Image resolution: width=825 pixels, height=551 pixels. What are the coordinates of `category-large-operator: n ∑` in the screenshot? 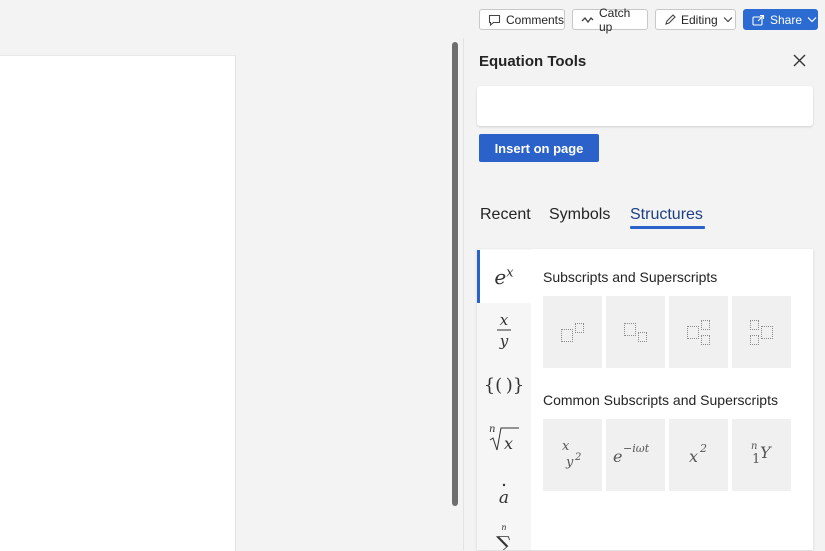 It's located at (504, 536).